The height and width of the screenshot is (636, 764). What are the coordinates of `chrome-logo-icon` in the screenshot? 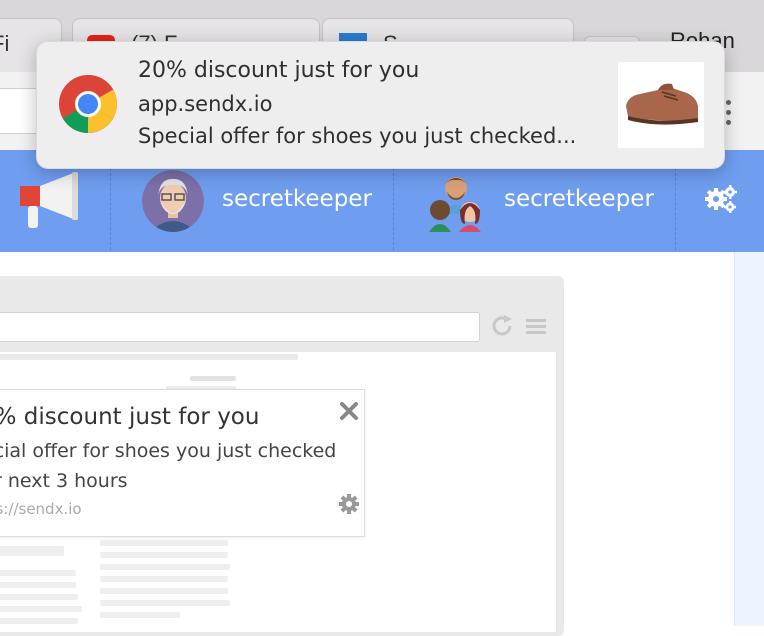 It's located at (88, 104).